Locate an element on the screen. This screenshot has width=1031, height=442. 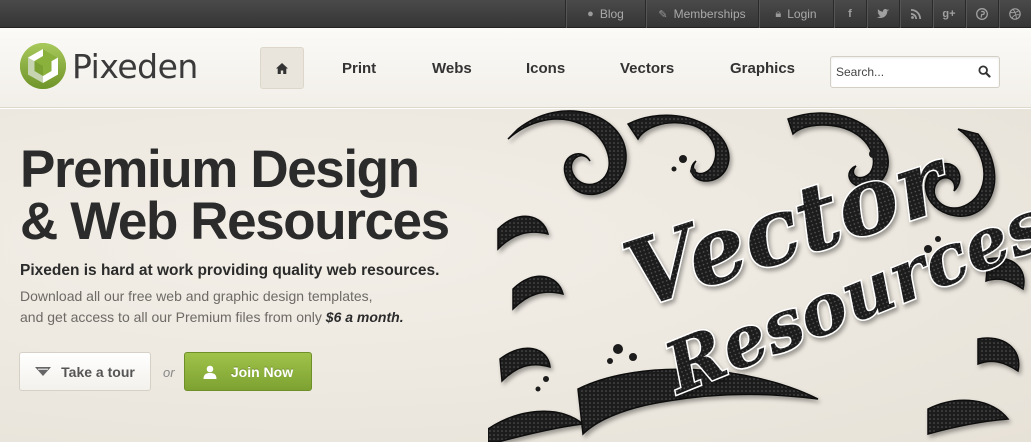
search-box is located at coordinates (915, 72).